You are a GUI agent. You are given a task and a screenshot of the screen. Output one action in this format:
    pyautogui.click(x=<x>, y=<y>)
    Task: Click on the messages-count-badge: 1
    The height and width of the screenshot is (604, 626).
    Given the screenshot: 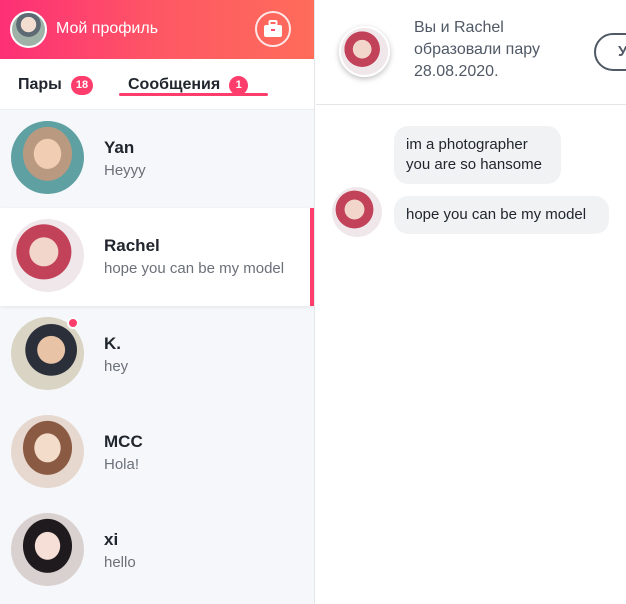 What is the action you would take?
    pyautogui.click(x=239, y=85)
    